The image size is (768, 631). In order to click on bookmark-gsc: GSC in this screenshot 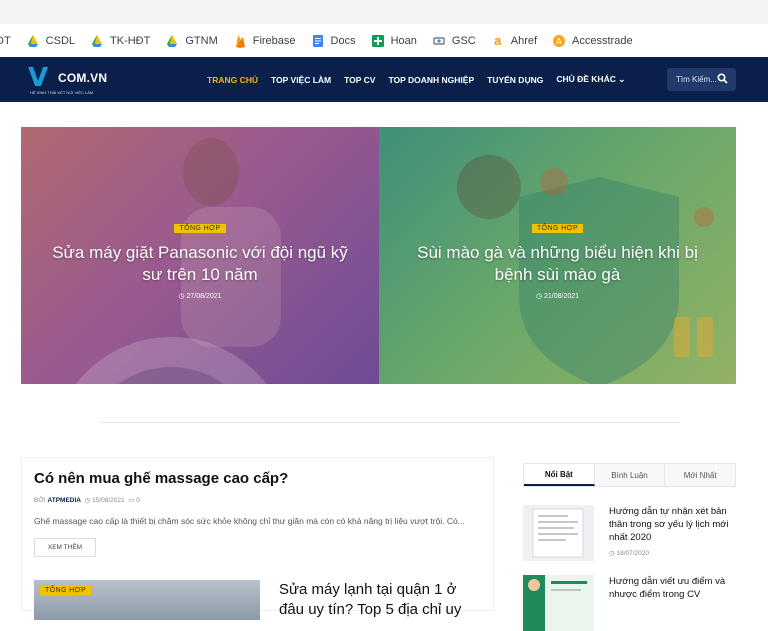, I will do `click(454, 41)`.